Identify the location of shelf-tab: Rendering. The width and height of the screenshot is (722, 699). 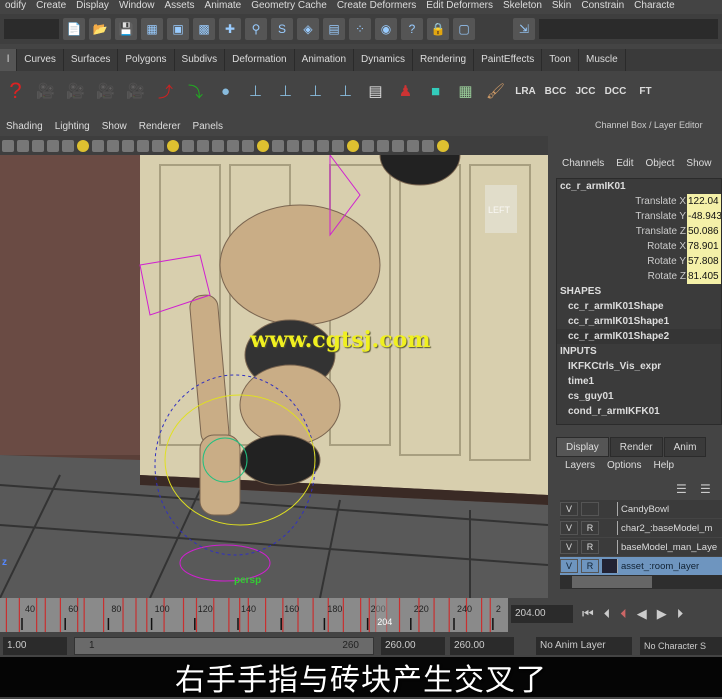
(444, 60).